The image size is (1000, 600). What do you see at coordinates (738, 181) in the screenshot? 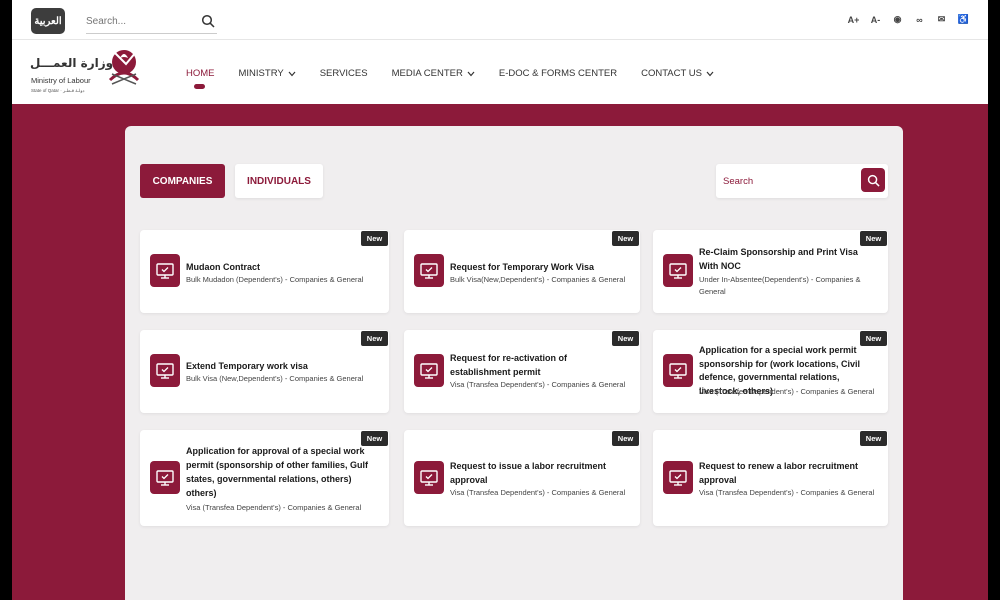
I see `service-search-placeholder: Search` at bounding box center [738, 181].